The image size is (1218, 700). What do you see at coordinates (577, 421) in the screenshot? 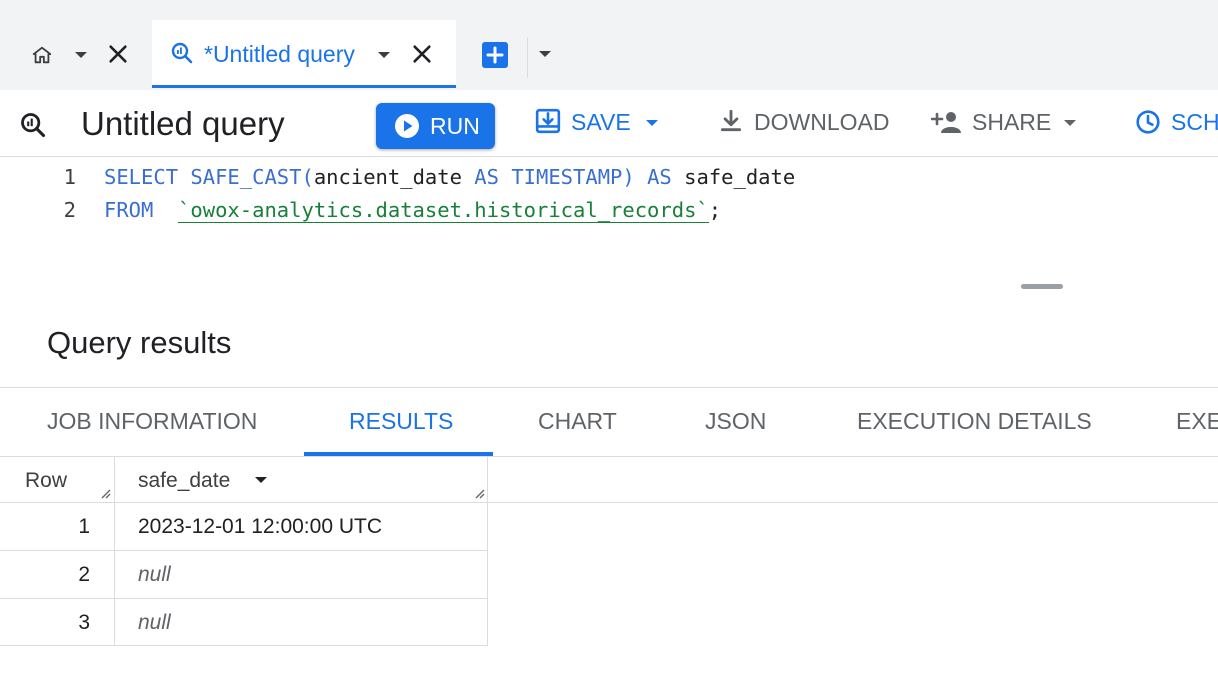
I see `tab-chart: CHART` at bounding box center [577, 421].